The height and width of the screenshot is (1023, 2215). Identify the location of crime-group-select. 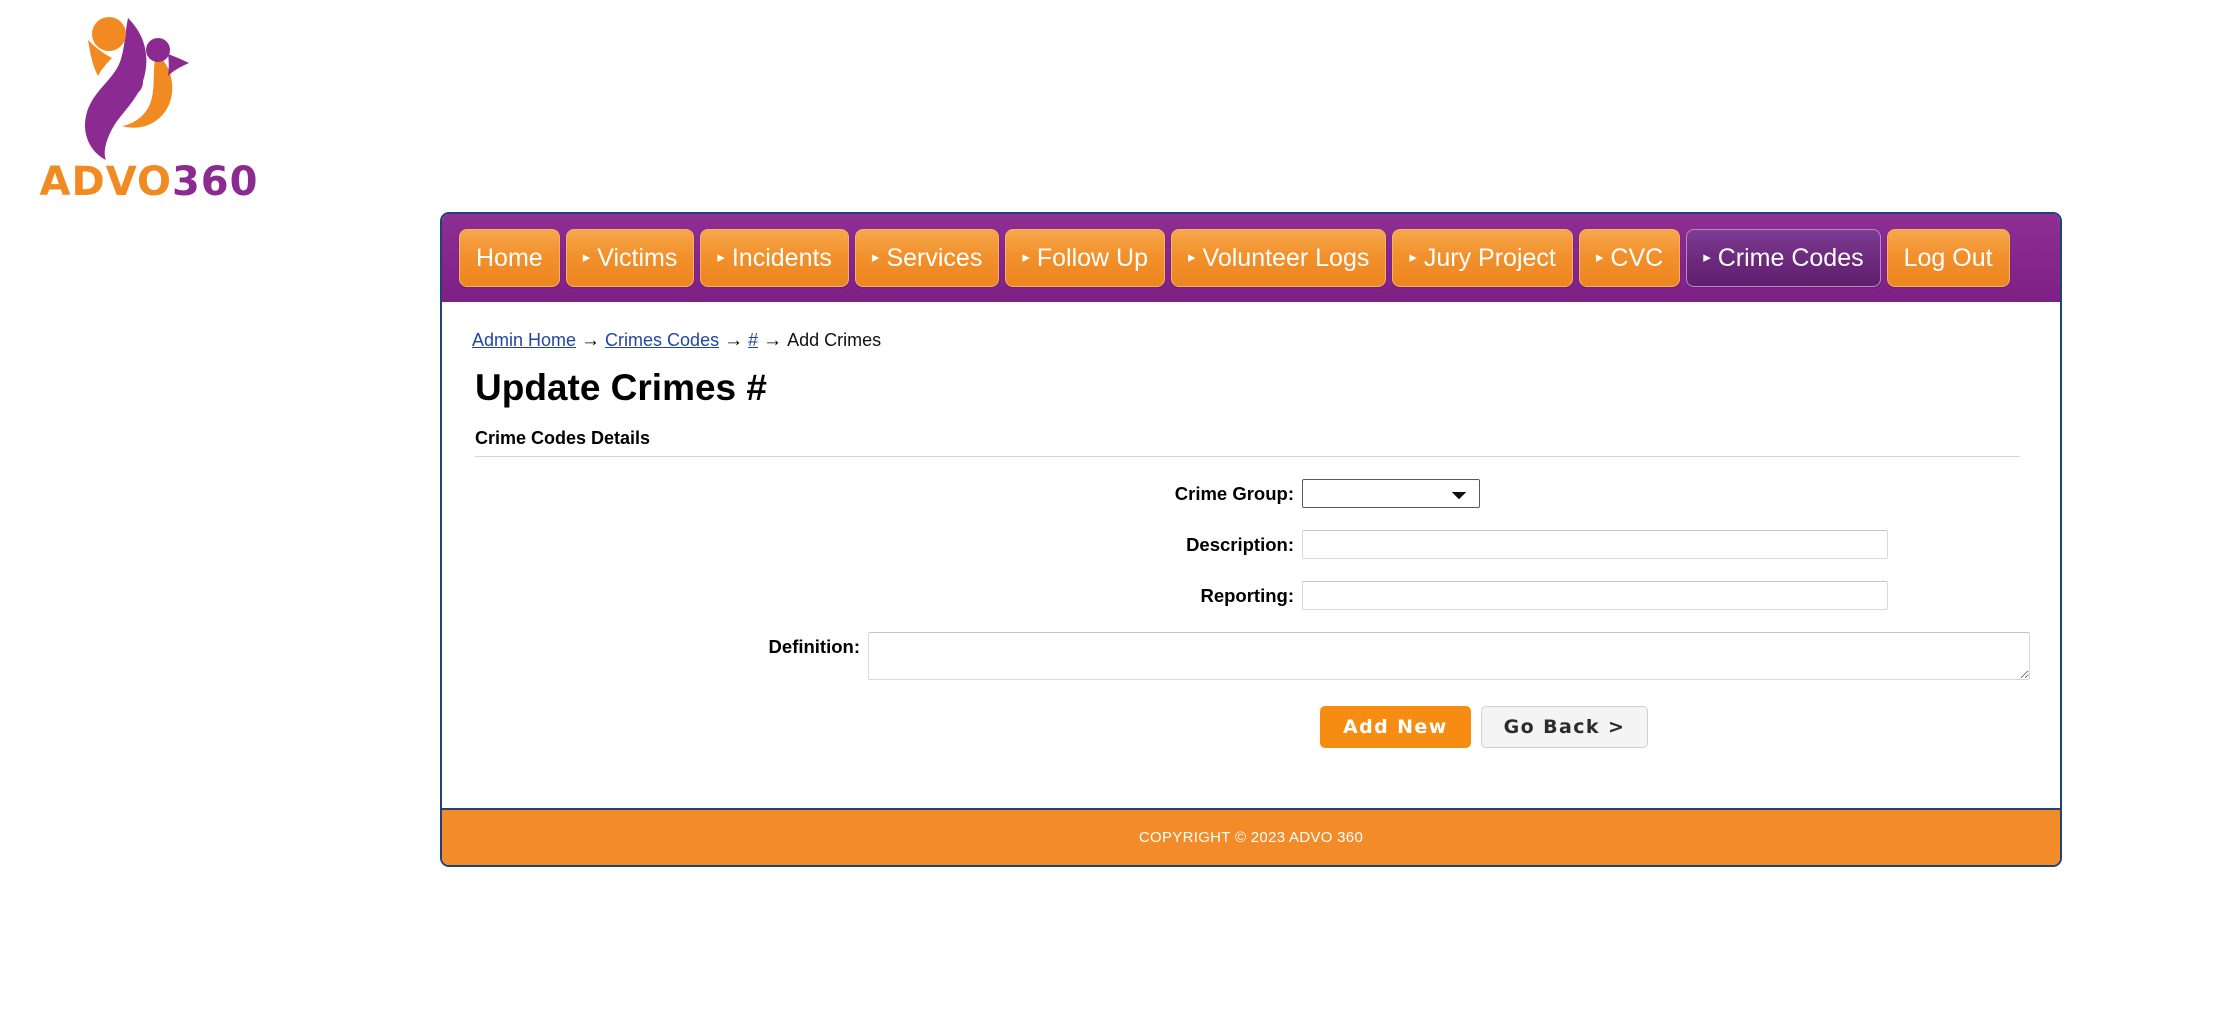
(1391, 493).